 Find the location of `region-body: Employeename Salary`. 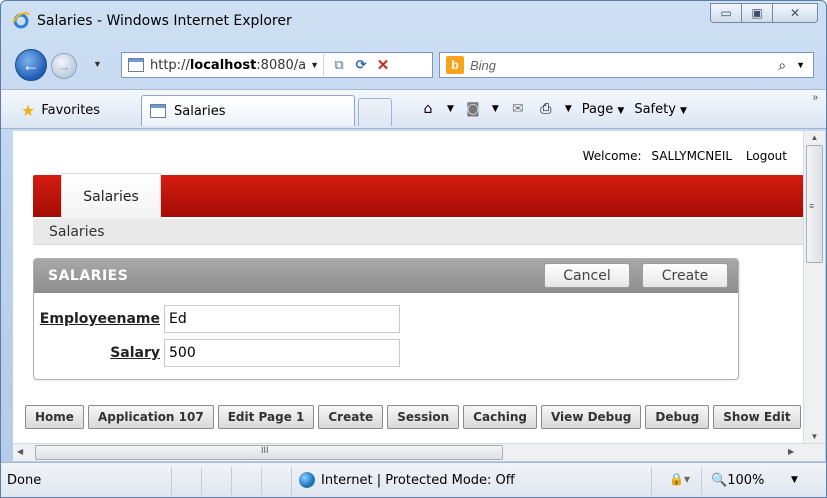

region-body: Employeename Salary is located at coordinates (386, 336).